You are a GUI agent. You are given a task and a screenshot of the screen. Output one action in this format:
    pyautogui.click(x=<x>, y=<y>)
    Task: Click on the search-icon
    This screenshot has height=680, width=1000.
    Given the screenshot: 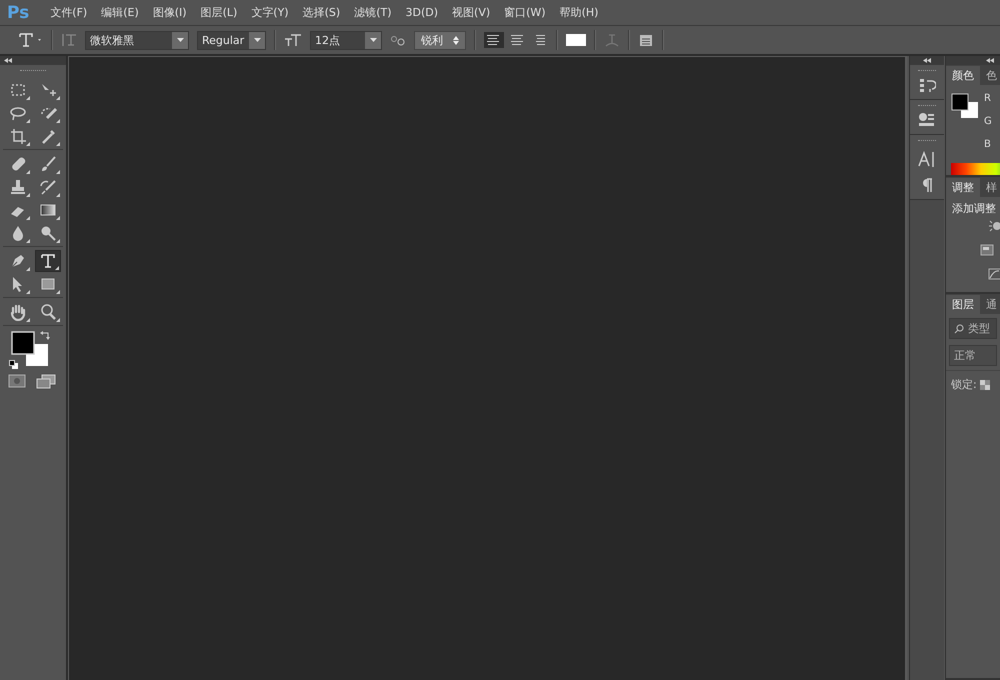 What is the action you would take?
    pyautogui.click(x=959, y=329)
    